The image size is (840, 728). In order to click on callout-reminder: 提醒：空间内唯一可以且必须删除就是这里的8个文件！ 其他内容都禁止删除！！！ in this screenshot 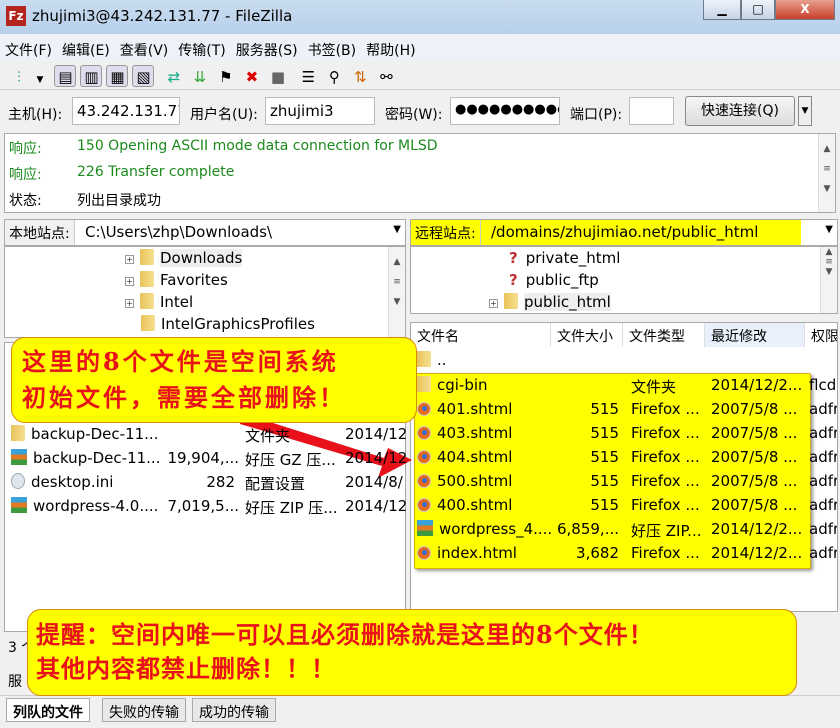, I will do `click(412, 652)`.